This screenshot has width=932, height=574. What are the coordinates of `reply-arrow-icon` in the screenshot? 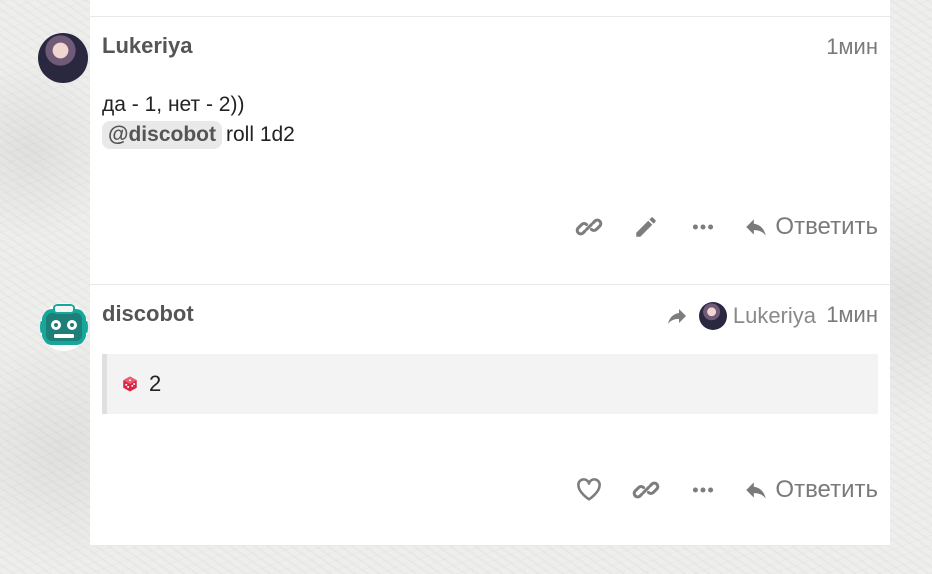 It's located at (676, 316).